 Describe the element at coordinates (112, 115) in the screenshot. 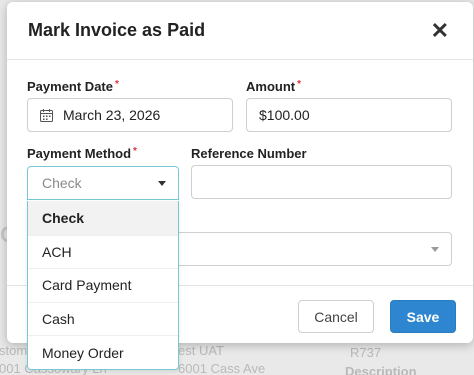

I see `payment-date-value: March 23, 2026` at that location.